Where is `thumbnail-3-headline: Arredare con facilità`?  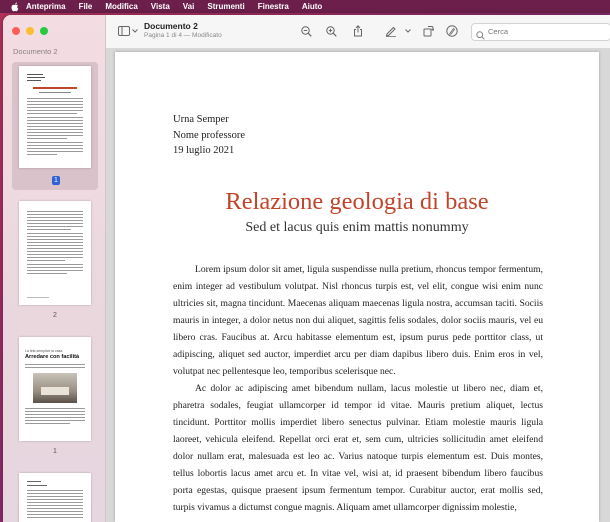
thumbnail-3-headline: Arredare con facilità is located at coordinates (52, 357).